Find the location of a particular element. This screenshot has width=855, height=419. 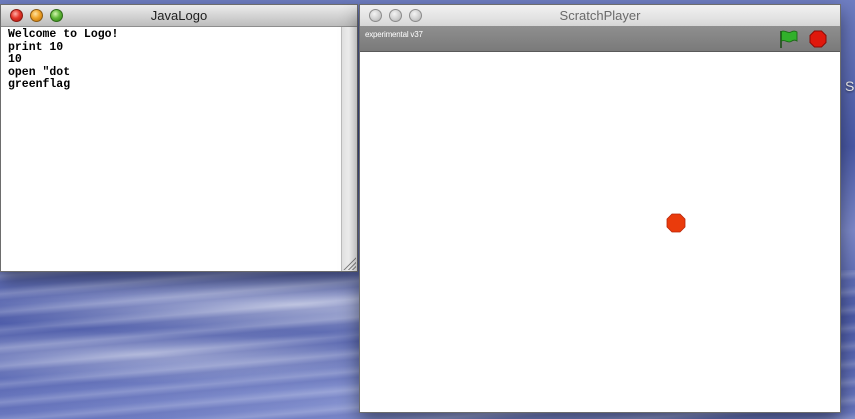

console-line: greenflag is located at coordinates (39, 84).